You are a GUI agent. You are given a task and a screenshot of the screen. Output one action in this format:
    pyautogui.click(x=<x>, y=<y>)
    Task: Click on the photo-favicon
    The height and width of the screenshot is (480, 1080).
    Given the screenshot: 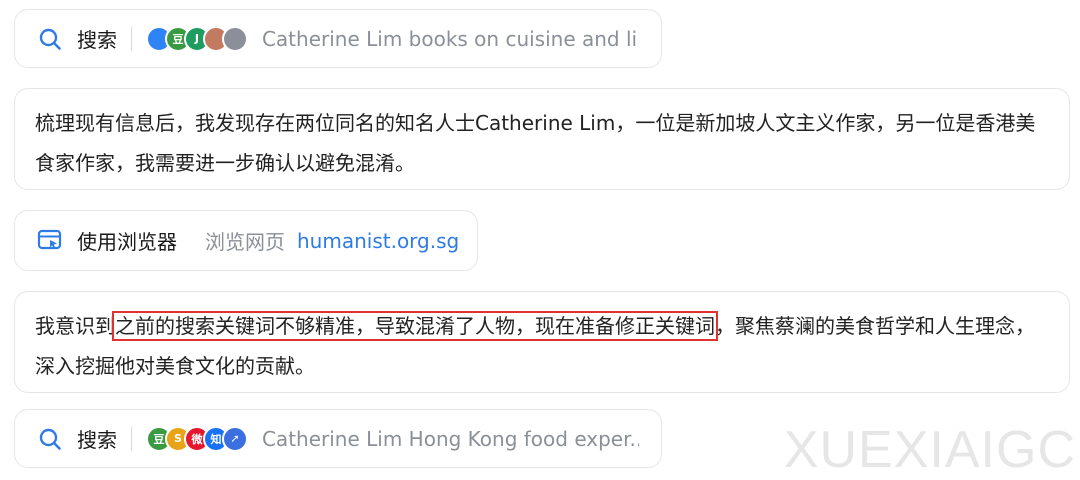 What is the action you would take?
    pyautogui.click(x=234, y=38)
    